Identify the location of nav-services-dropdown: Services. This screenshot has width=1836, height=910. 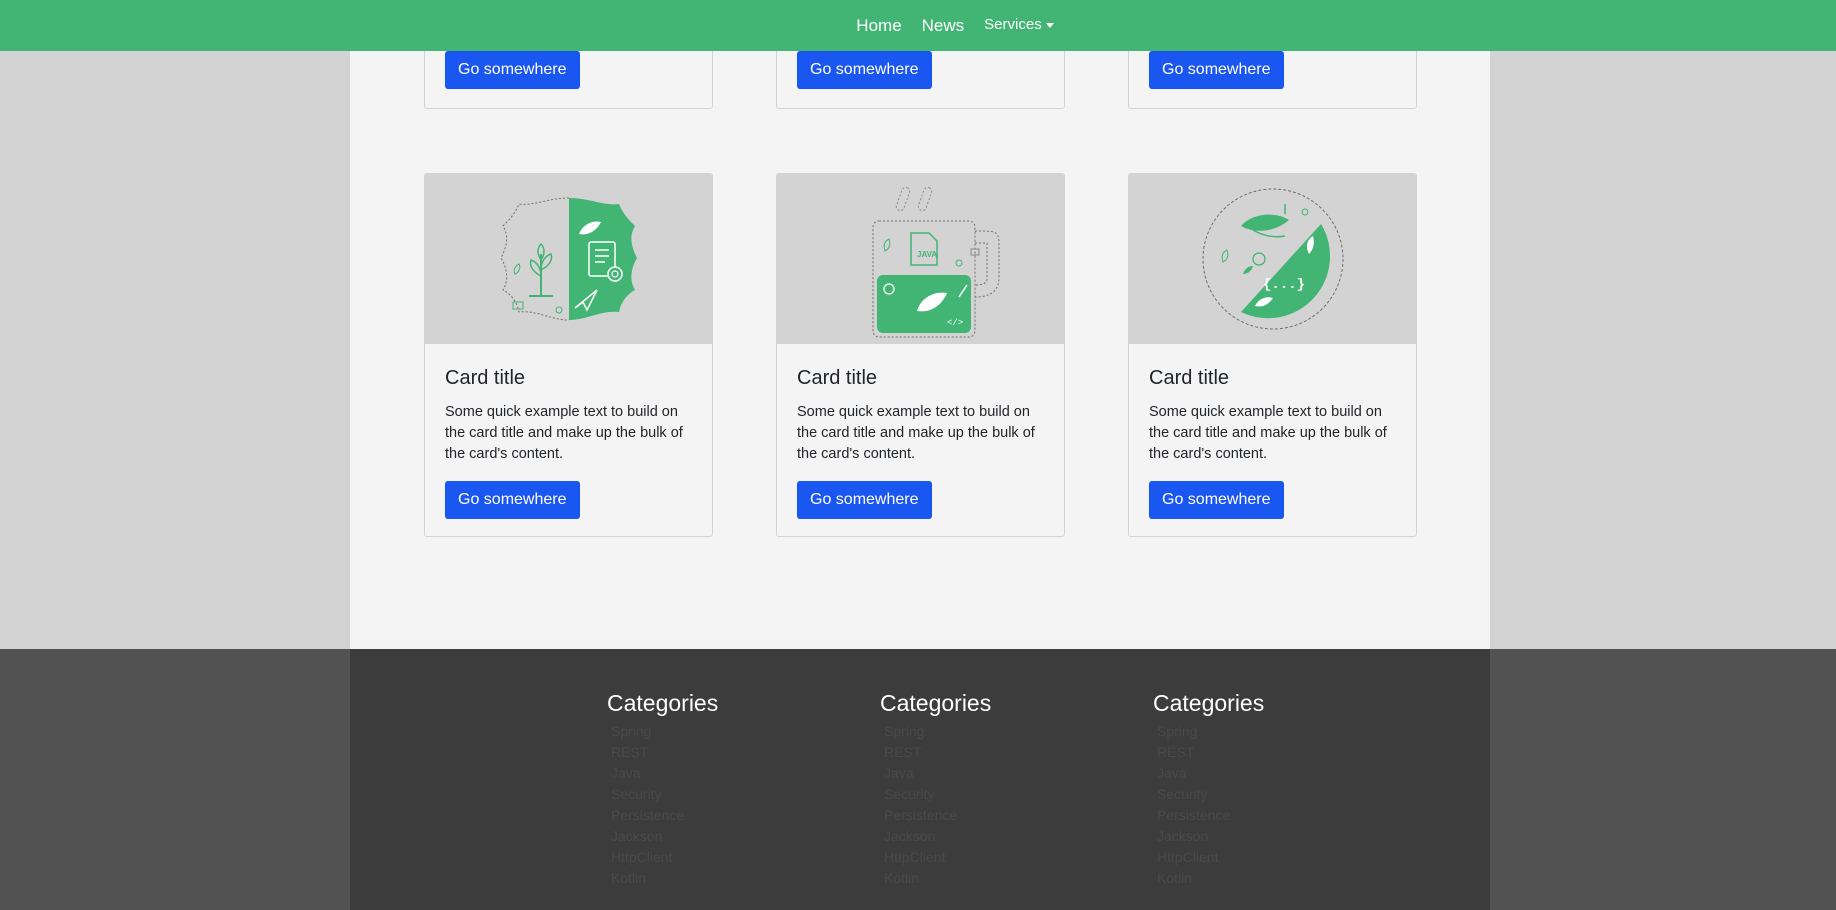
(1019, 24).